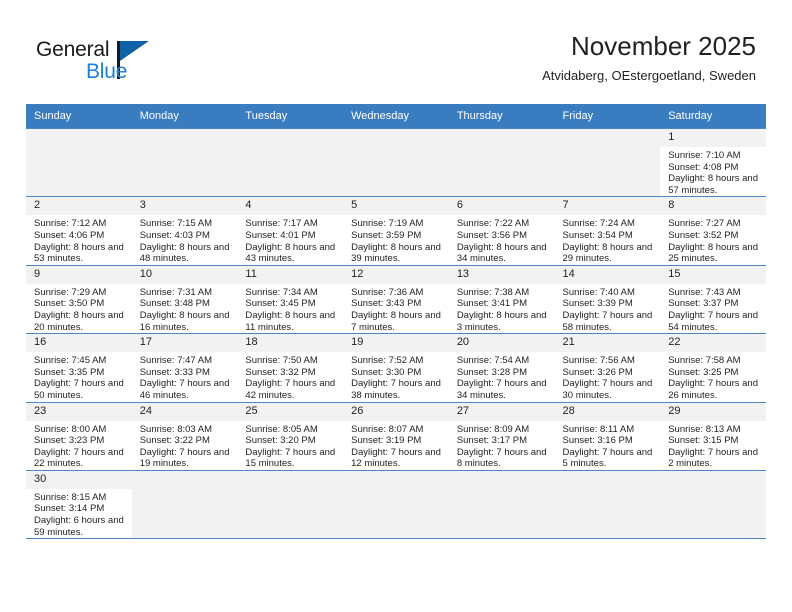  What do you see at coordinates (387, 224) in the screenshot?
I see `sunrise-text: Sunrise: 7:19 AM` at bounding box center [387, 224].